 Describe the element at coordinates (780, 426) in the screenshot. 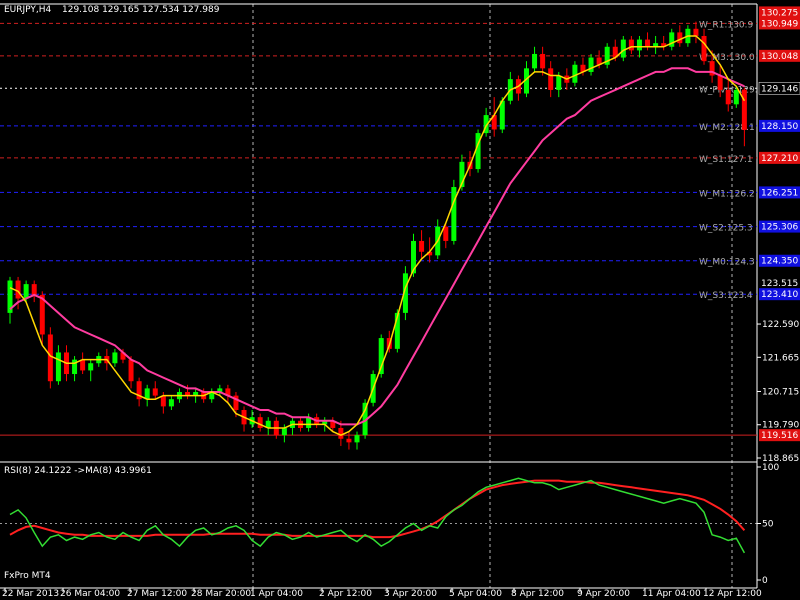

I see `y-tick-label: 119.790` at that location.